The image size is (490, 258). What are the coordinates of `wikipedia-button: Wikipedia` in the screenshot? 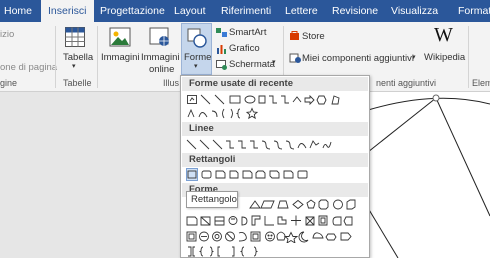 It's located at (444, 57).